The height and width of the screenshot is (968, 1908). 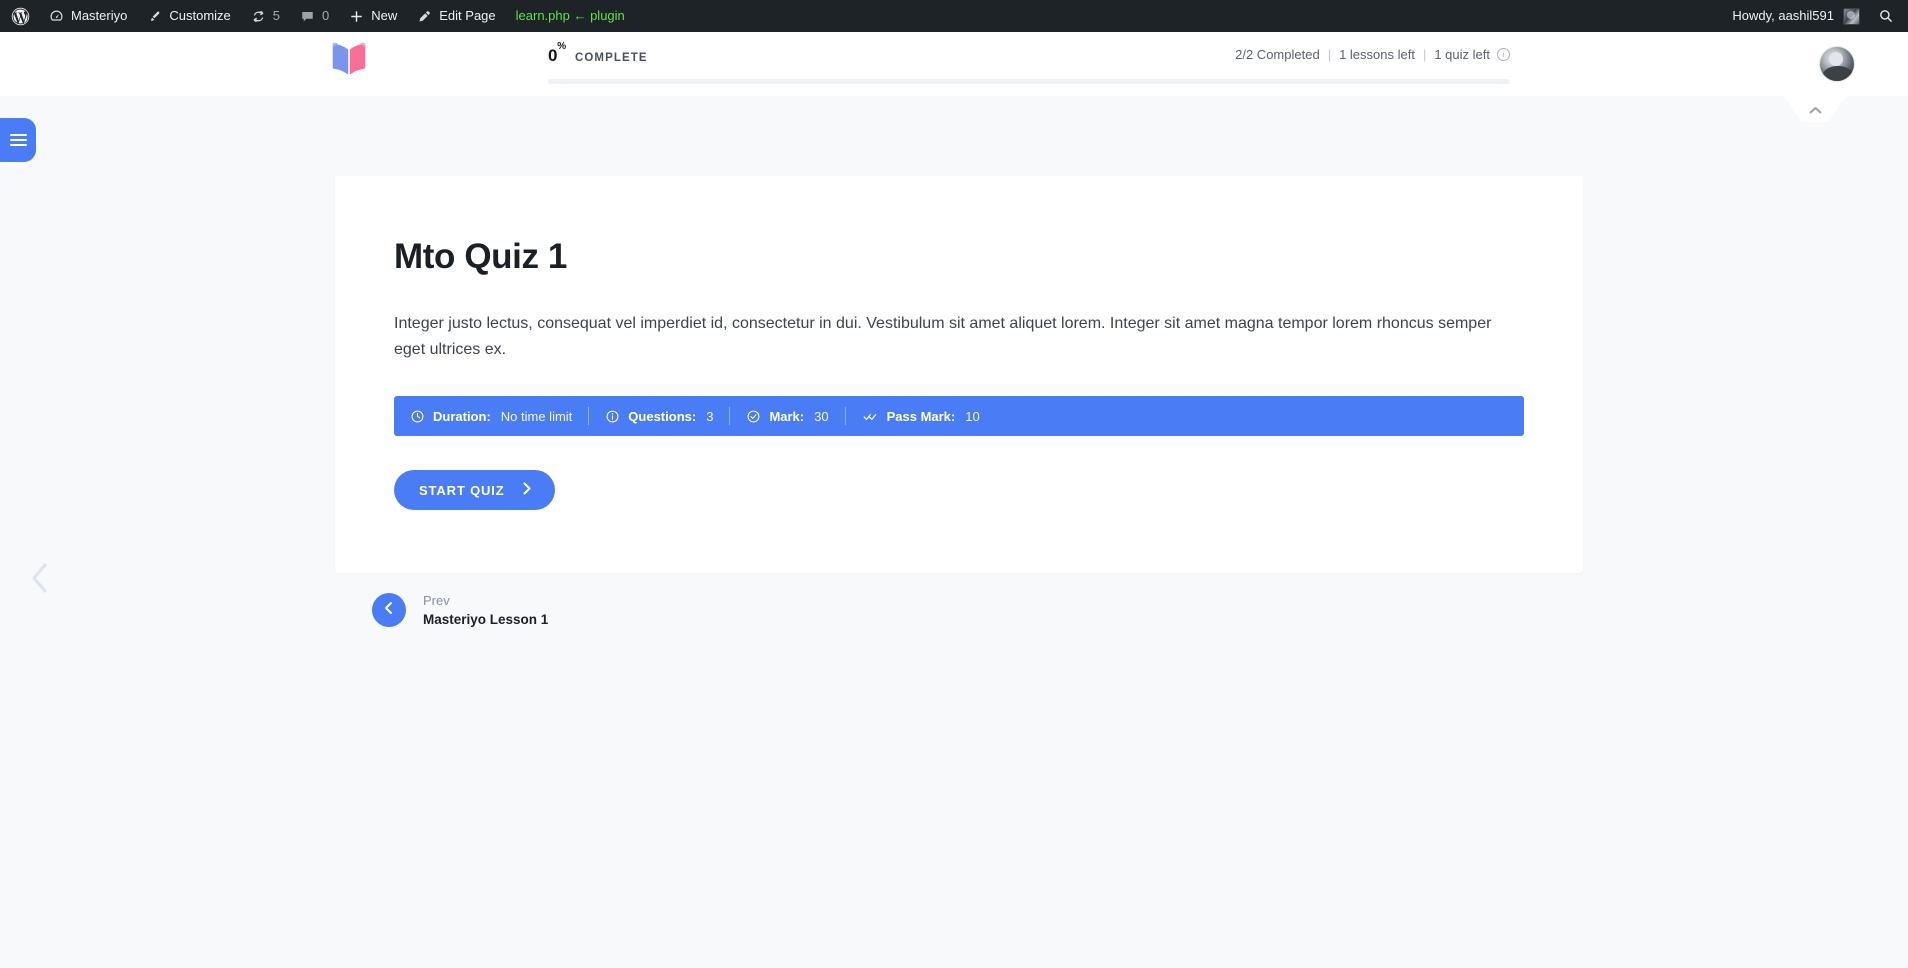 I want to click on progress-percent: 0%, so click(x=557, y=52).